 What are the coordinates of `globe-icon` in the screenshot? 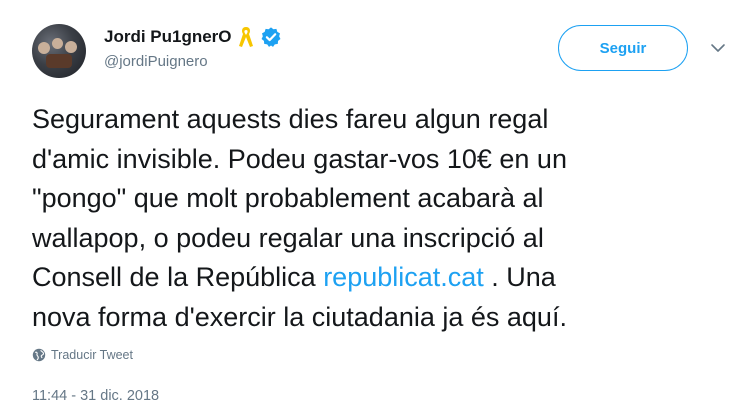 It's located at (39, 355).